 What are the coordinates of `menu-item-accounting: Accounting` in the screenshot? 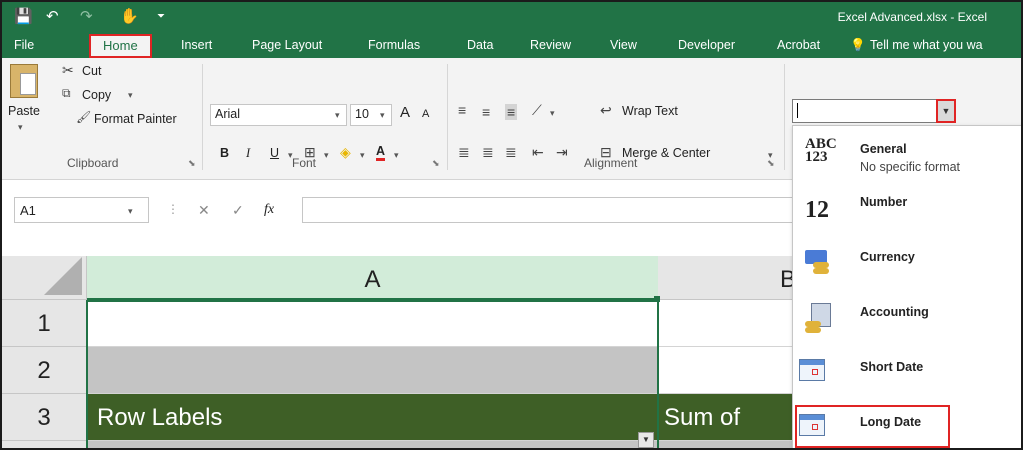 It's located at (907, 320).